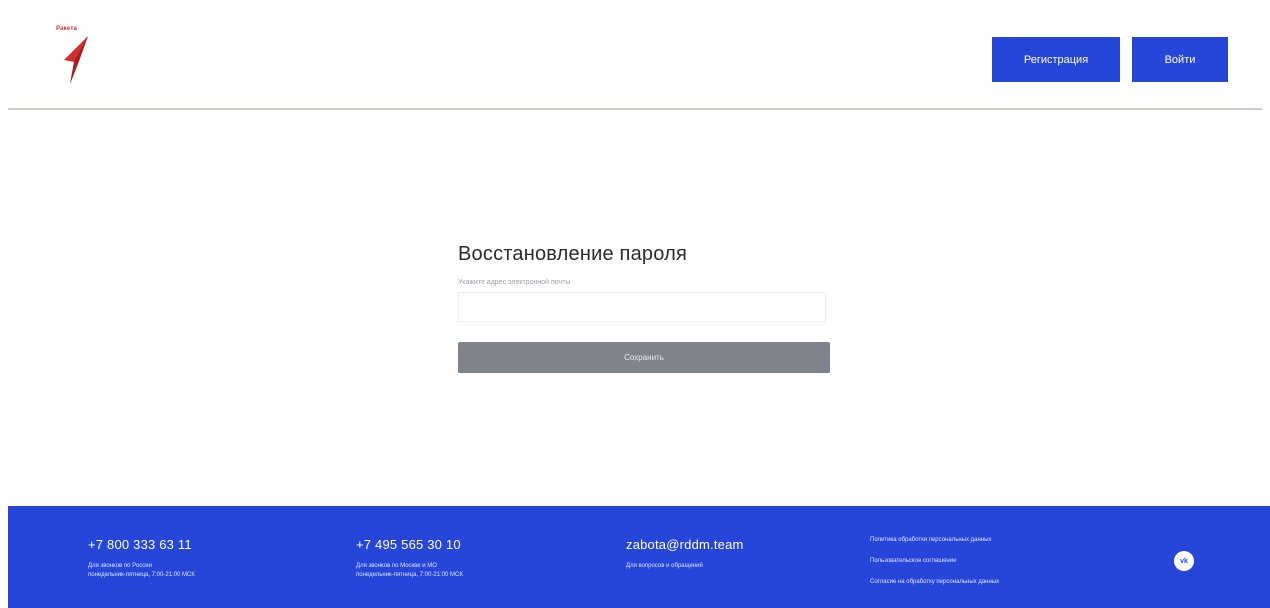  I want to click on header-divider, so click(635, 109).